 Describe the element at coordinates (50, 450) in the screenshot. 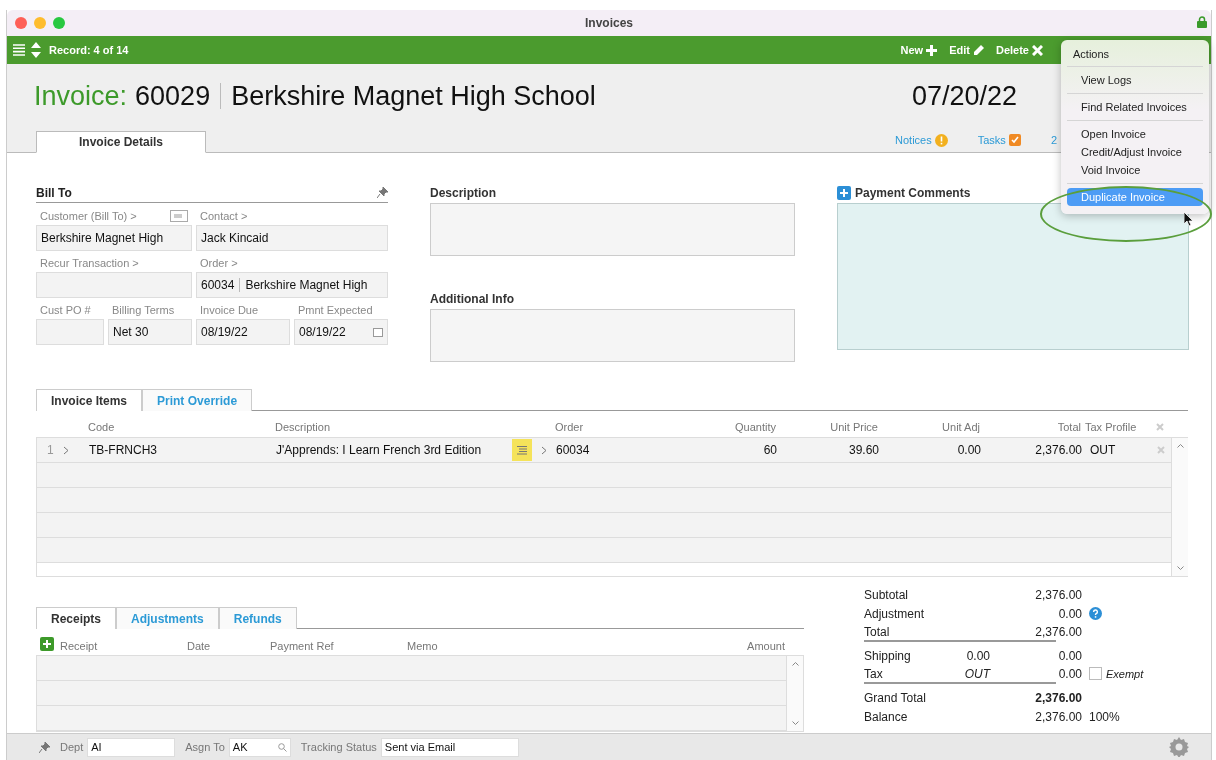

I see `line-number: 1` at that location.